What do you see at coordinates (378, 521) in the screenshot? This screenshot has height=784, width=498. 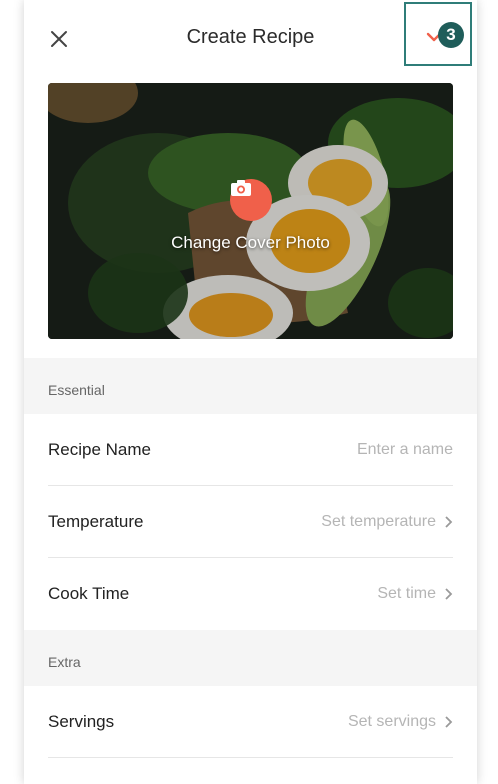 I see `temperature-placeholder: Set temperature` at bounding box center [378, 521].